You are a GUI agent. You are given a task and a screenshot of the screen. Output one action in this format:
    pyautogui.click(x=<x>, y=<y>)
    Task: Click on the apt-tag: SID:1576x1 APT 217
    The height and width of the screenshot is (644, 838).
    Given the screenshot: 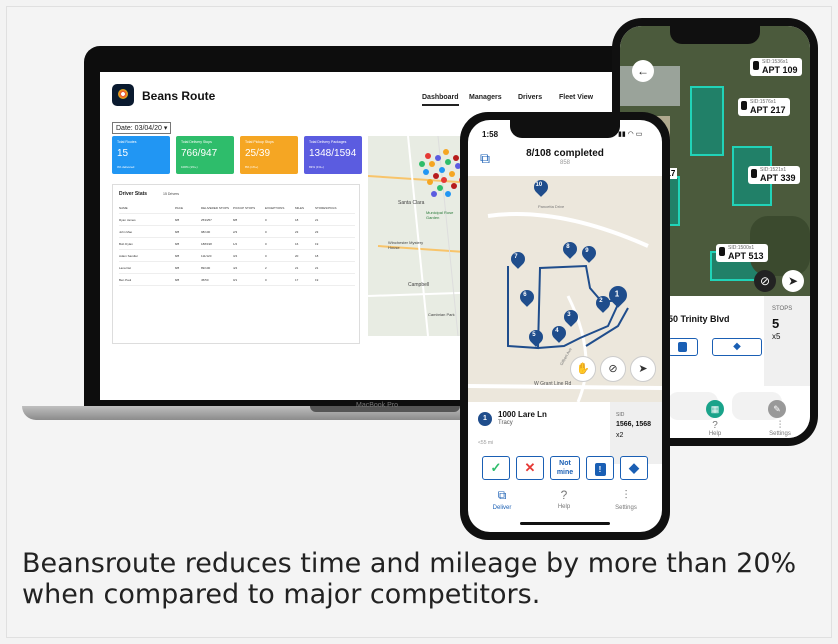 What is the action you would take?
    pyautogui.click(x=764, y=107)
    